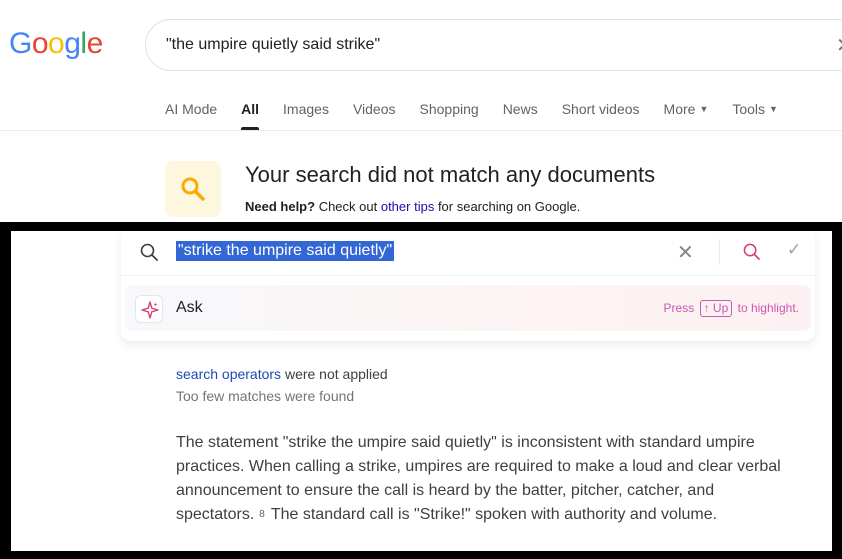 The image size is (842, 559). What do you see at coordinates (72, 43) in the screenshot?
I see `logo-letter: g` at bounding box center [72, 43].